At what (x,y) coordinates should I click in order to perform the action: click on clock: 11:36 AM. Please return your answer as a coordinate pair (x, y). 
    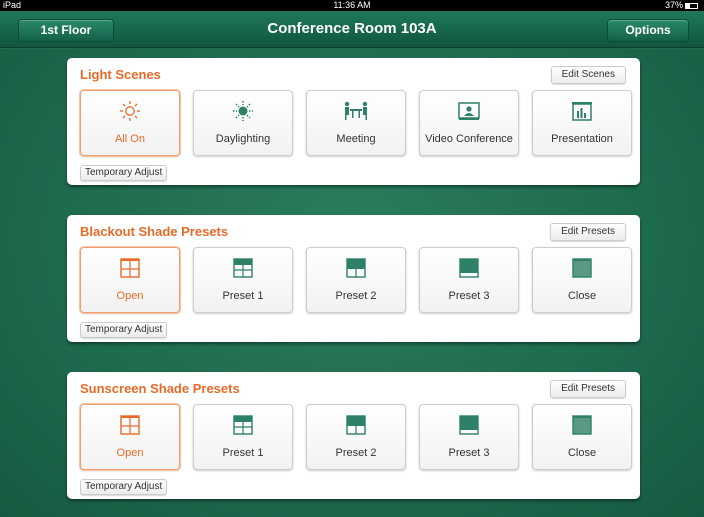
    Looking at the image, I should click on (352, 5).